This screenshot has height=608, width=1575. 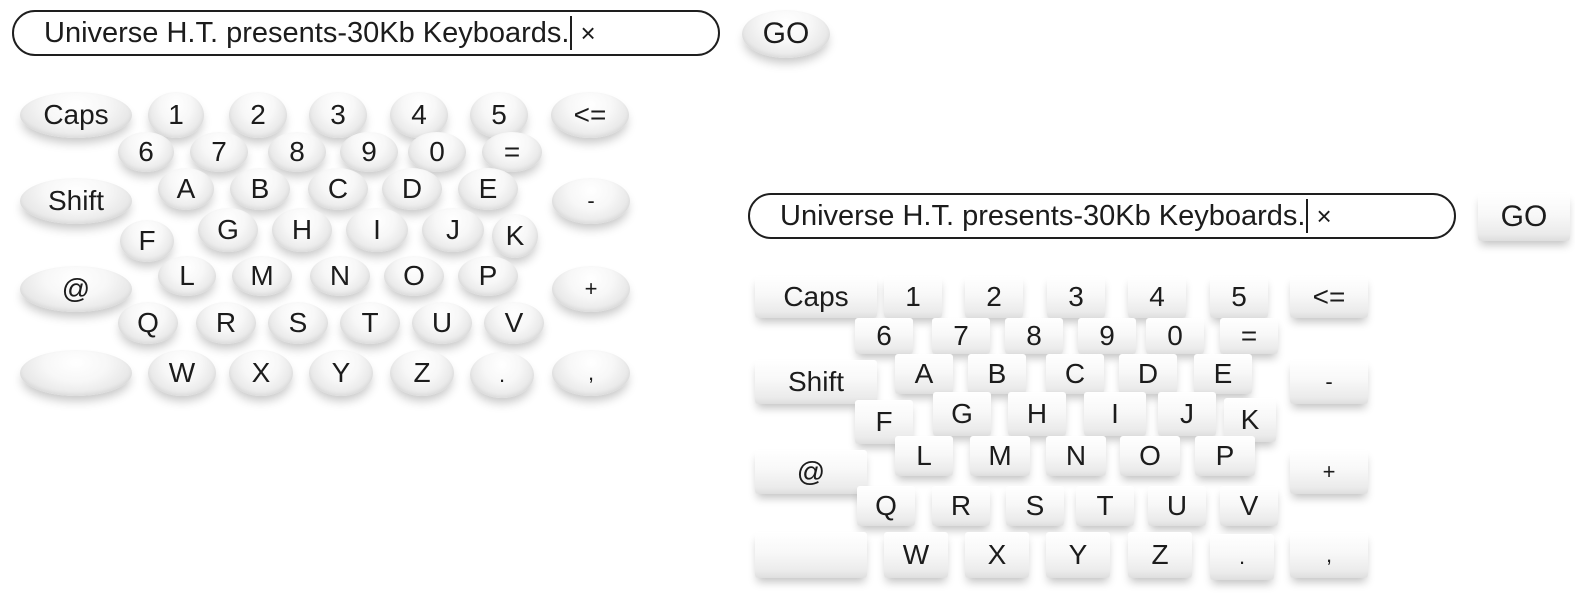 What do you see at coordinates (1148, 374) in the screenshot?
I see `square-key-d: D` at bounding box center [1148, 374].